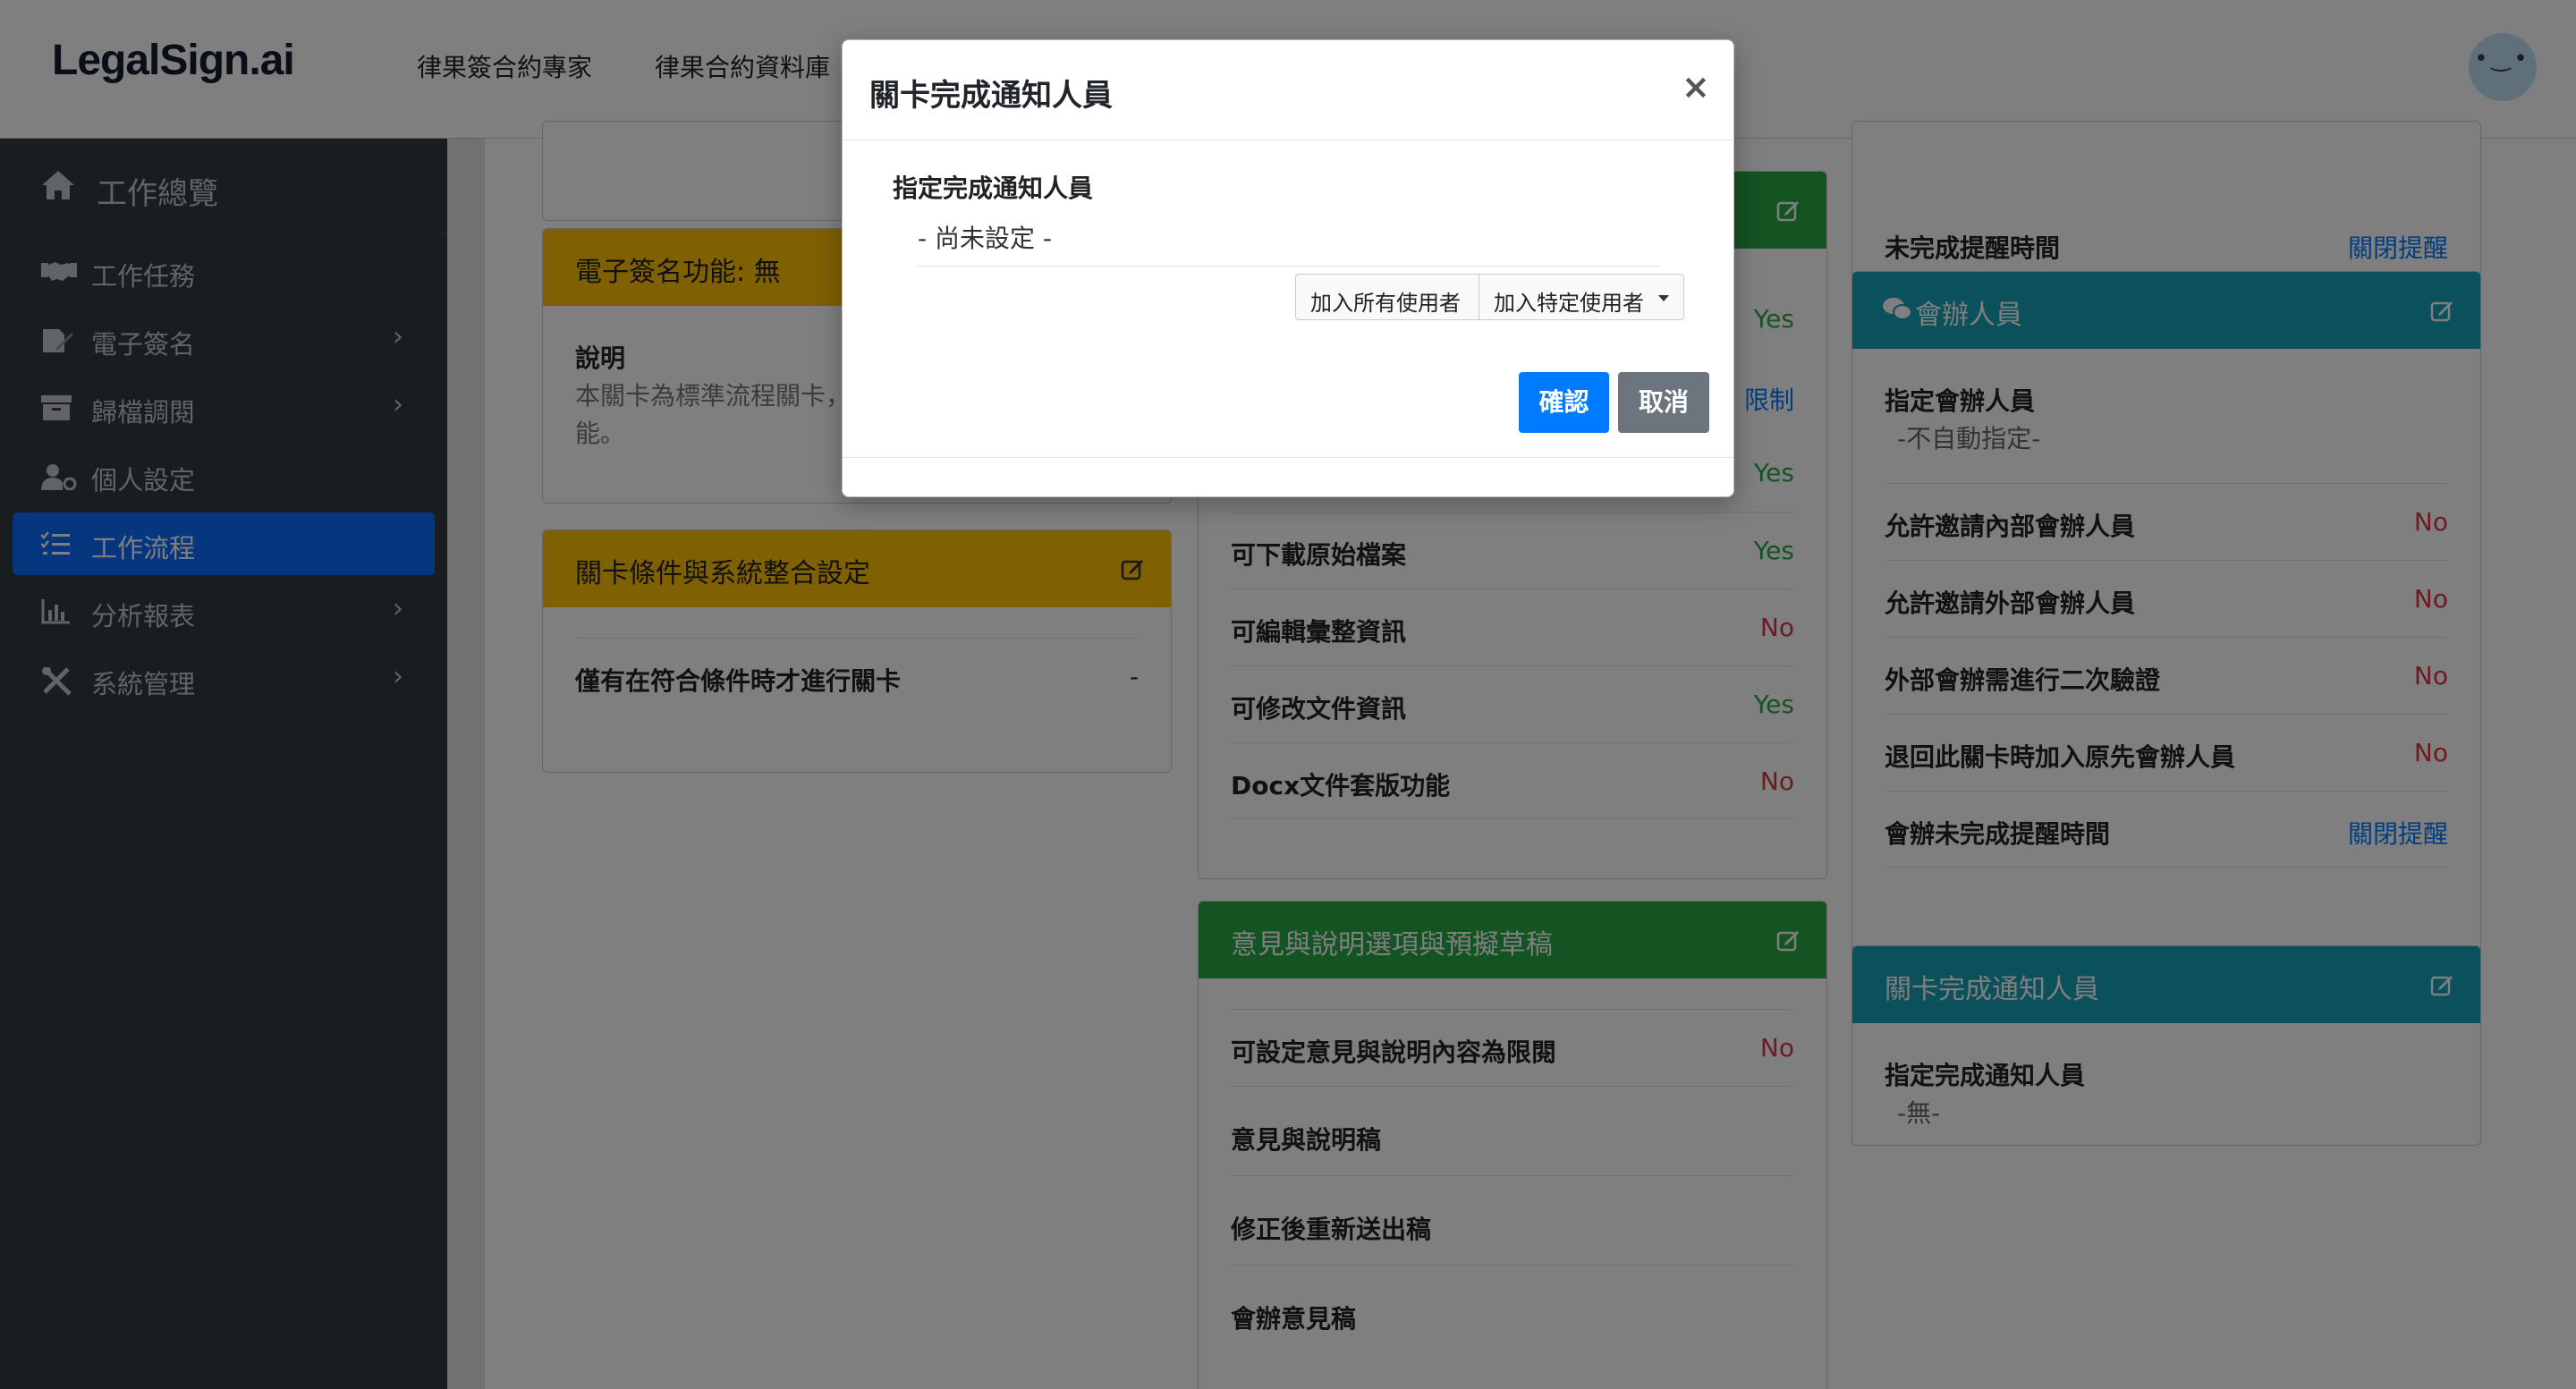  I want to click on confirm-button: 確認, so click(1564, 402).